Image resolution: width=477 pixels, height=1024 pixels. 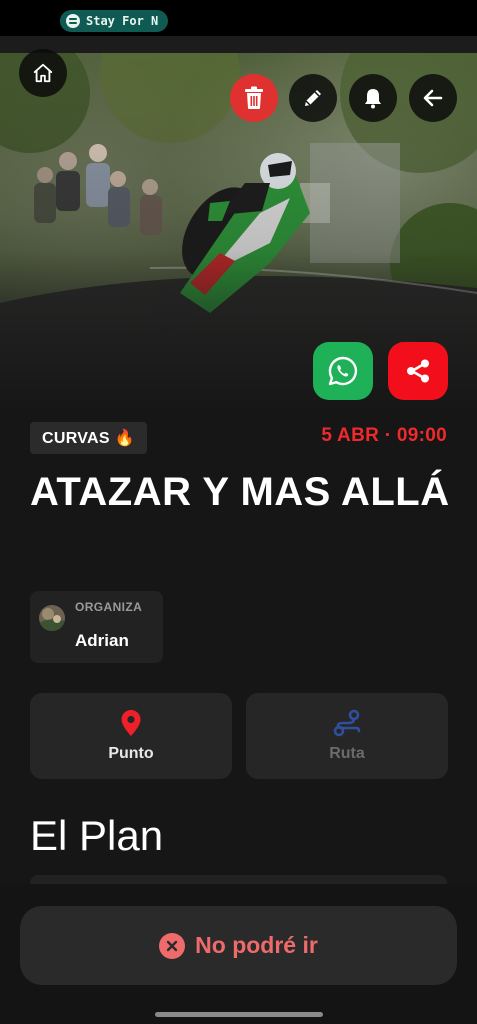 What do you see at coordinates (52, 618) in the screenshot?
I see `avatar` at bounding box center [52, 618].